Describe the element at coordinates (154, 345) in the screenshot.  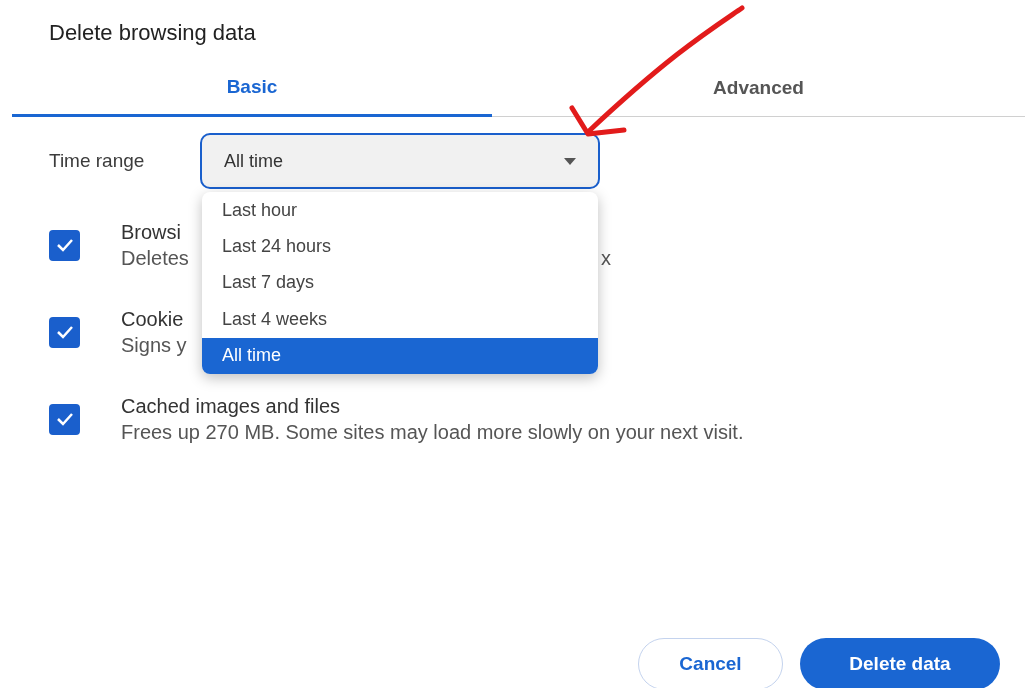
I see `item-description: Signs y` at that location.